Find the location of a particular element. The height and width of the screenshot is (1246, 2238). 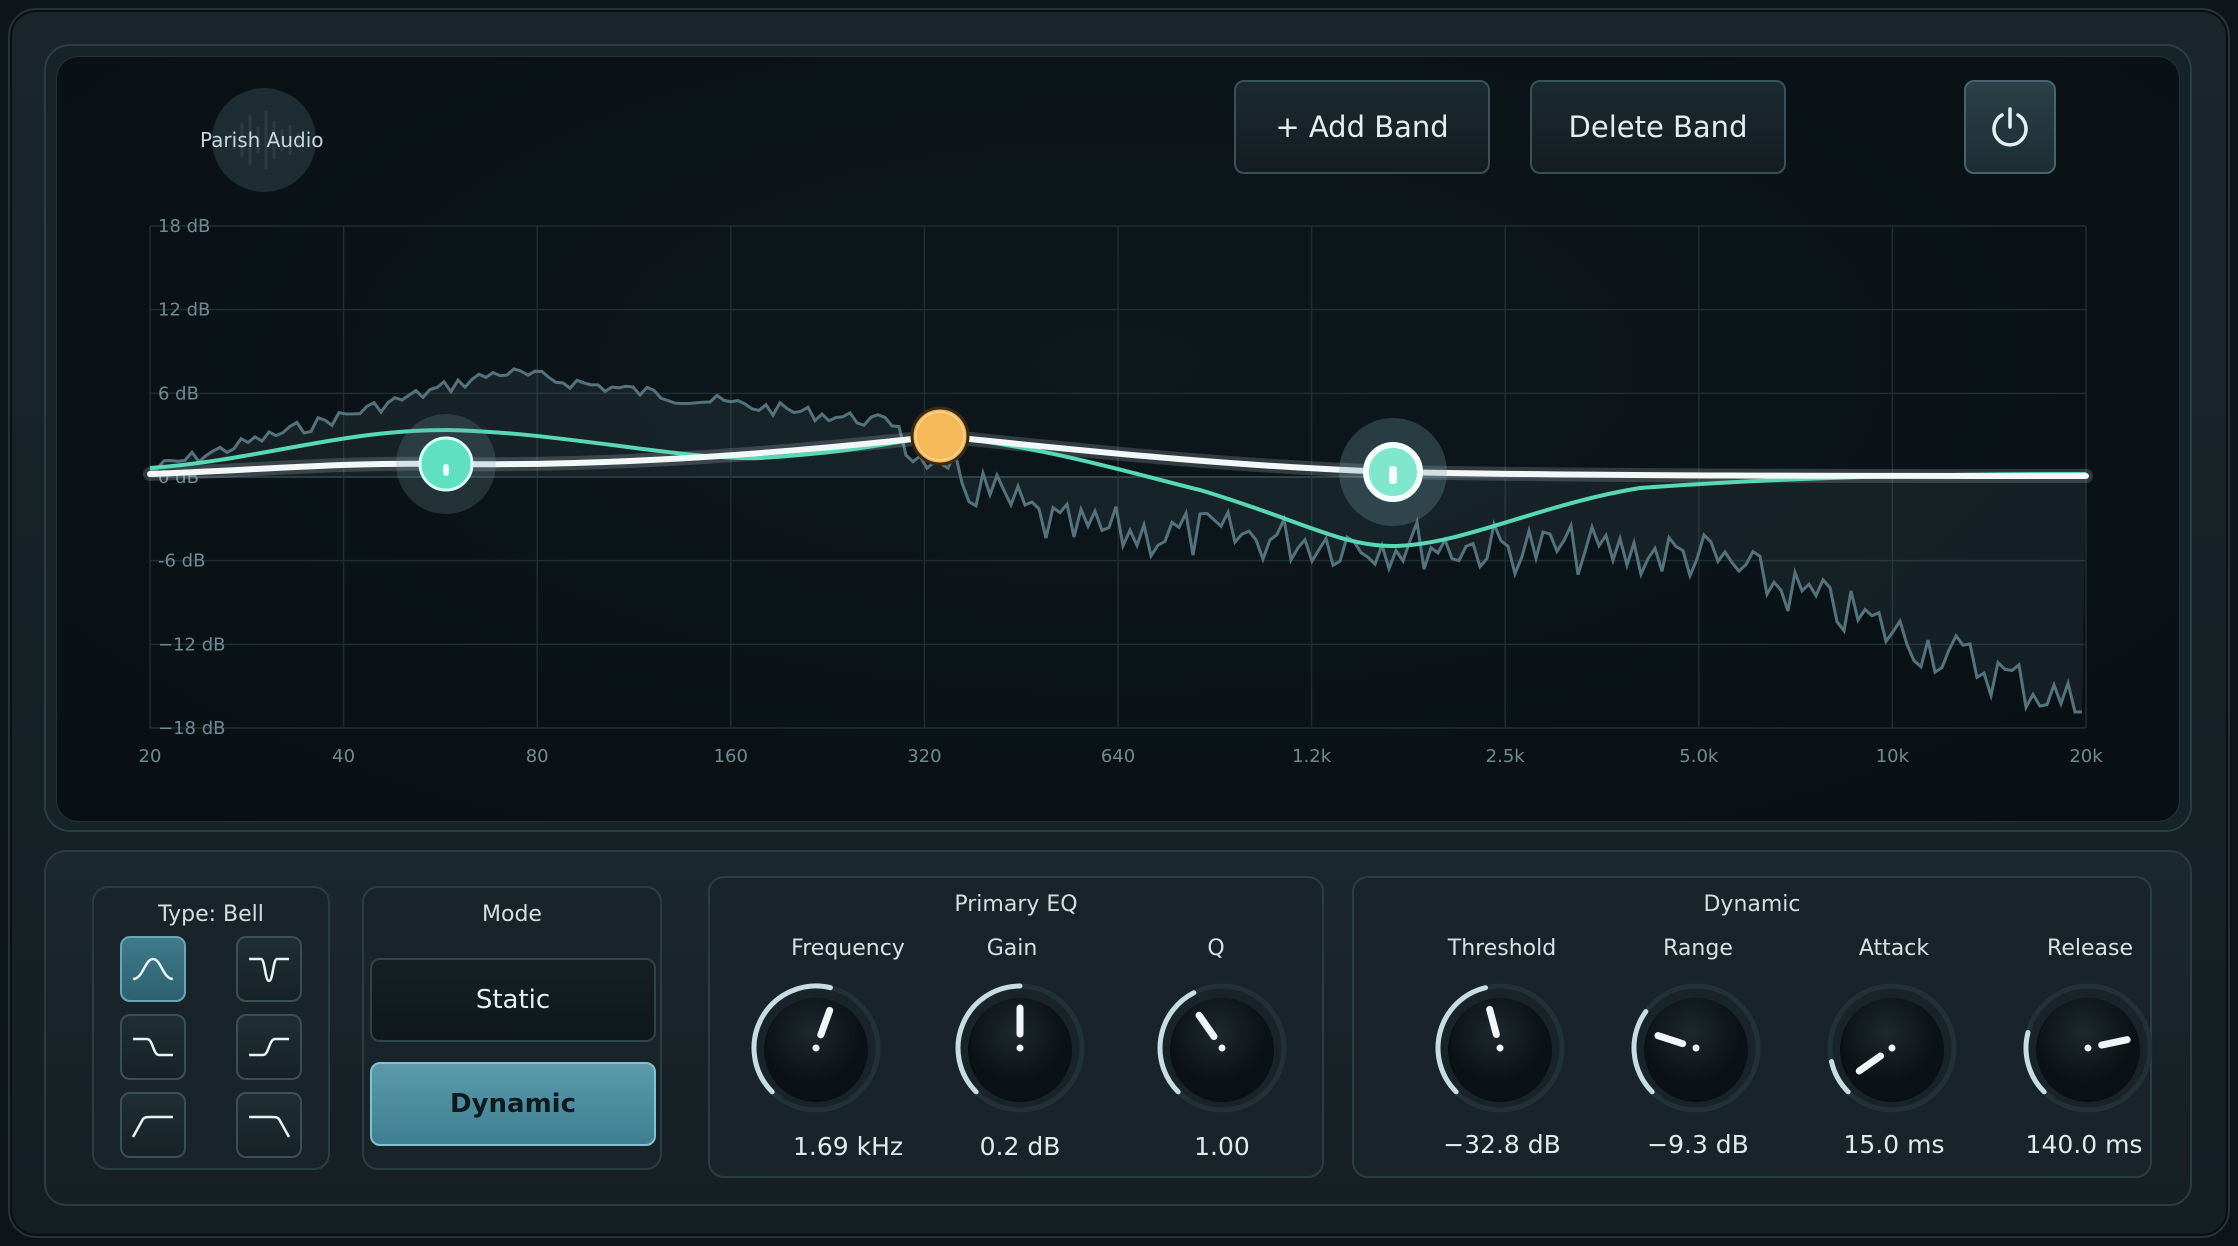

type-notch-button is located at coordinates (269, 969).